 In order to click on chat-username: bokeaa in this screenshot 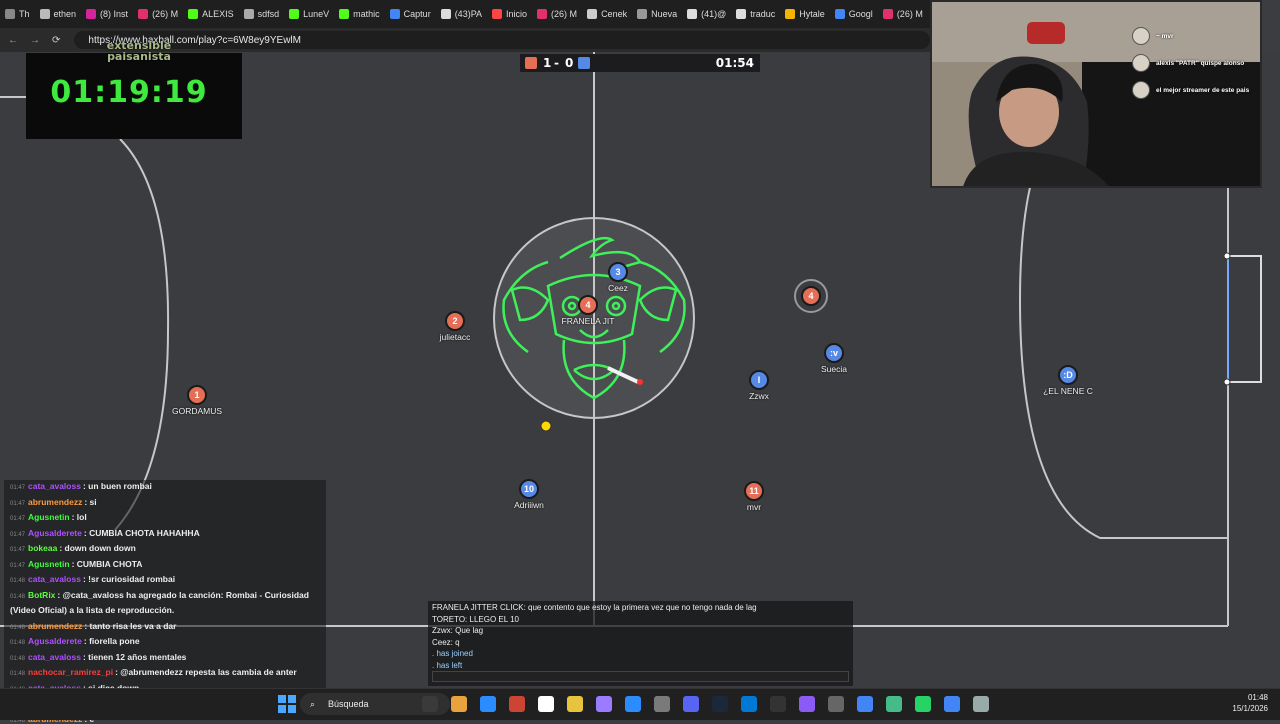, I will do `click(42, 548)`.